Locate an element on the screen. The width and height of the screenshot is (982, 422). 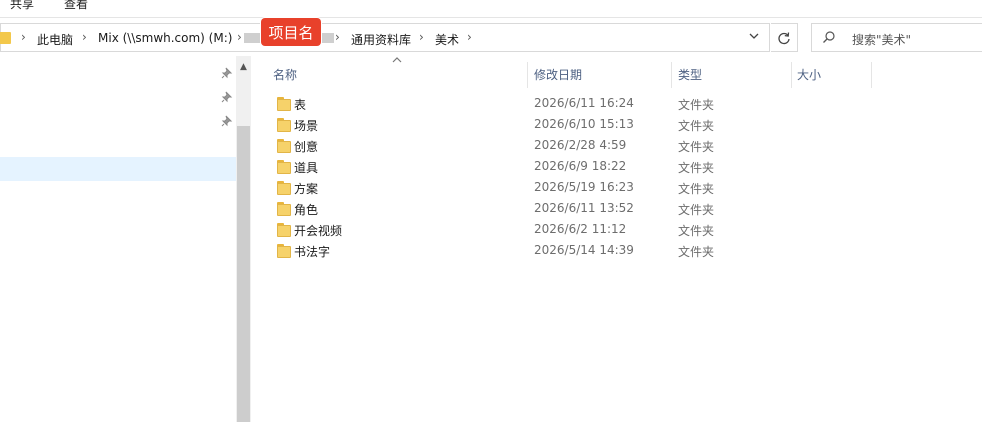
breadcrumb-this-pc: 此电脑 is located at coordinates (55, 39).